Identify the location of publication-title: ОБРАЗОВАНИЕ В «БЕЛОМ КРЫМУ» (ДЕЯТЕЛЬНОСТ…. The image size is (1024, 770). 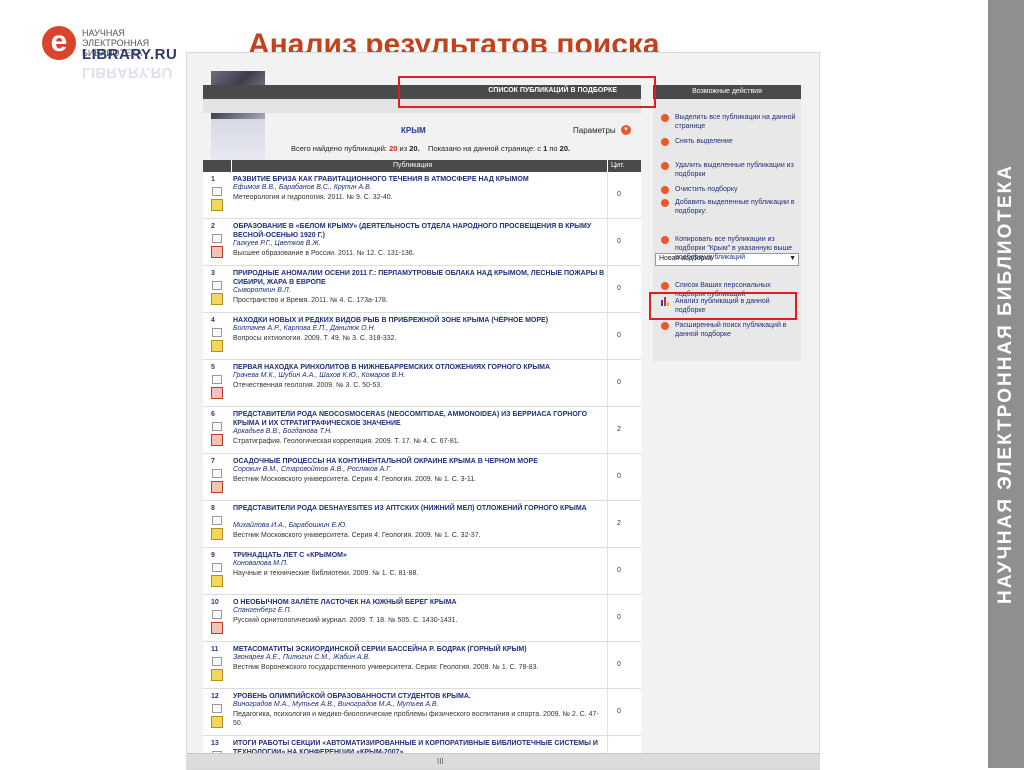
(419, 231).